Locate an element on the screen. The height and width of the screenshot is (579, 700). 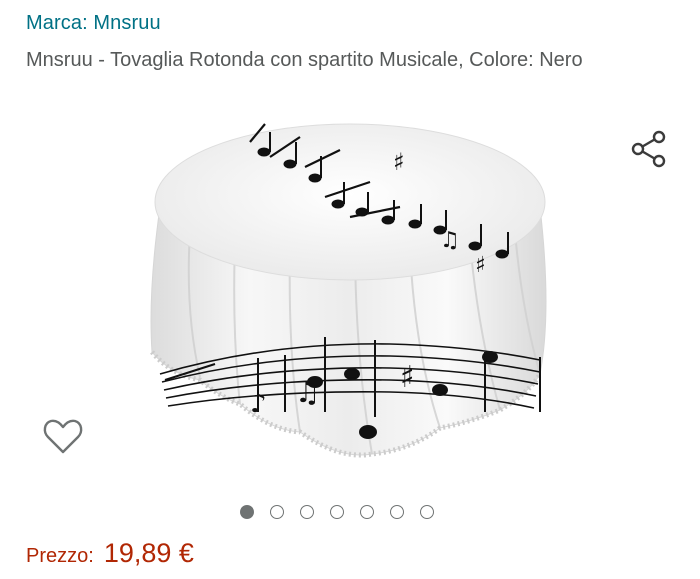
price-value: 19,89 € is located at coordinates (148, 553).